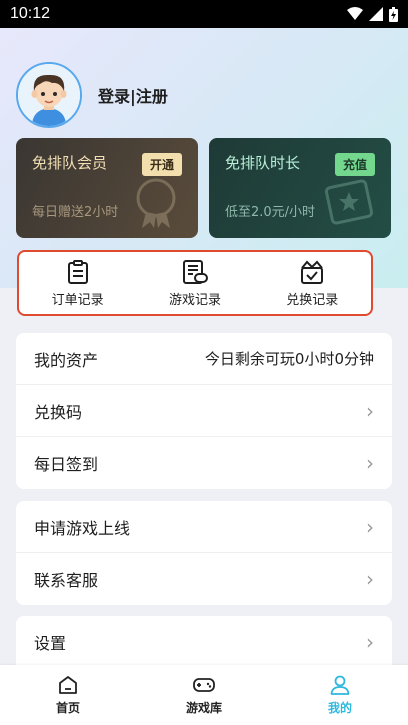 This screenshot has height=725, width=408. I want to click on redeem-records-button: 兑换记录, so click(312, 283).